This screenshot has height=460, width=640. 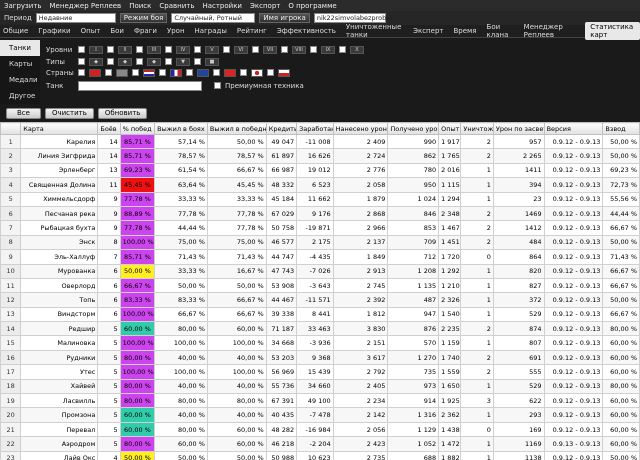 I want to click on tab-9: Уничтоженные танки, so click(x=374, y=31).